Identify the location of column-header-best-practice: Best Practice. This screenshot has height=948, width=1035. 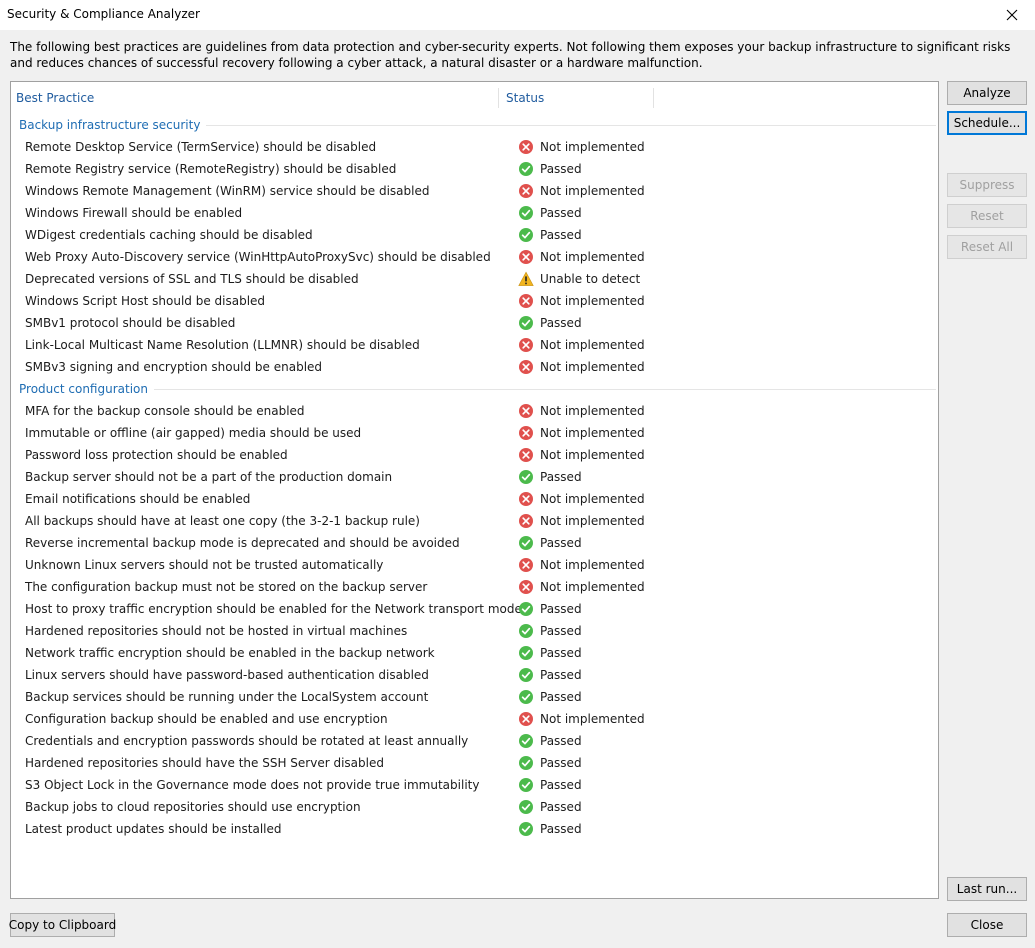
(55, 98).